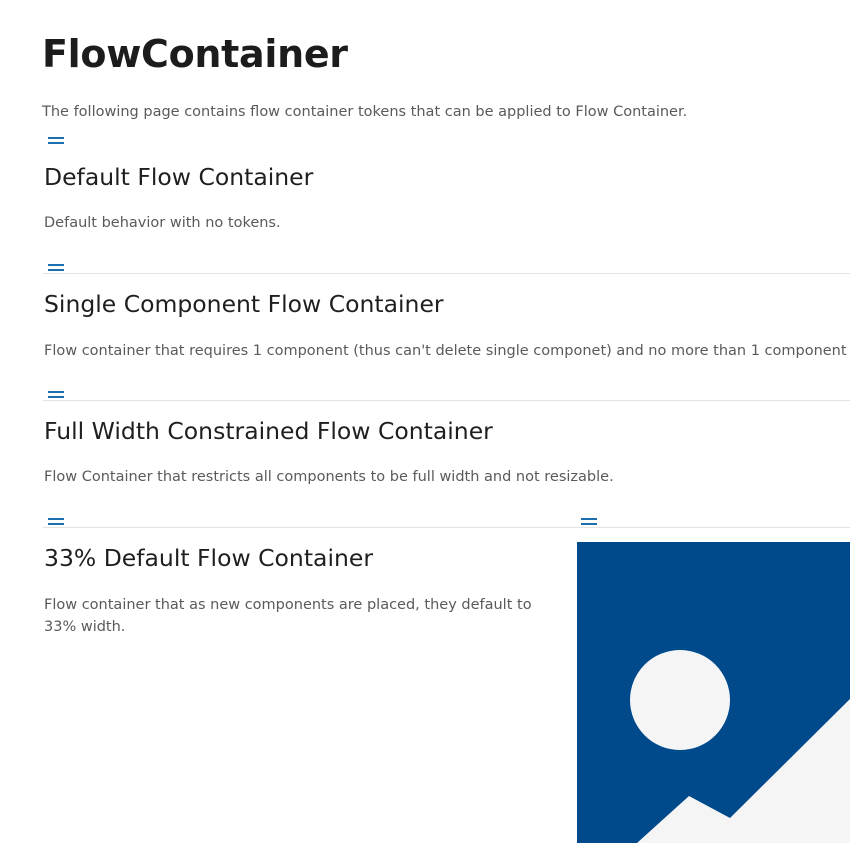  I want to click on section-title-full-width: Full Width Constrained Flow Container, so click(268, 431).